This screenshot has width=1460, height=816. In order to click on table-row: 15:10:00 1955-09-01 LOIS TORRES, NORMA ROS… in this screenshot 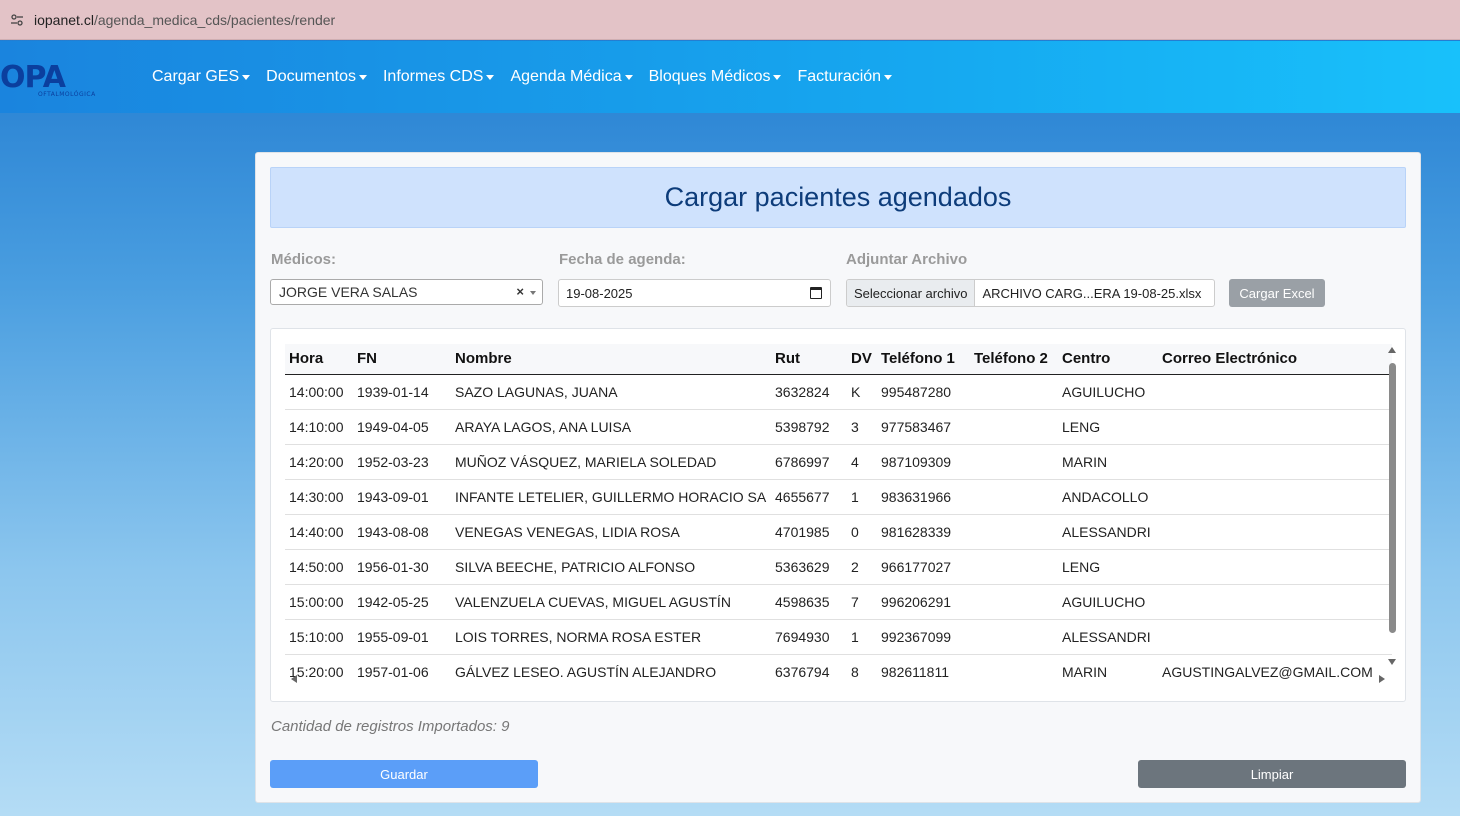, I will do `click(838, 637)`.